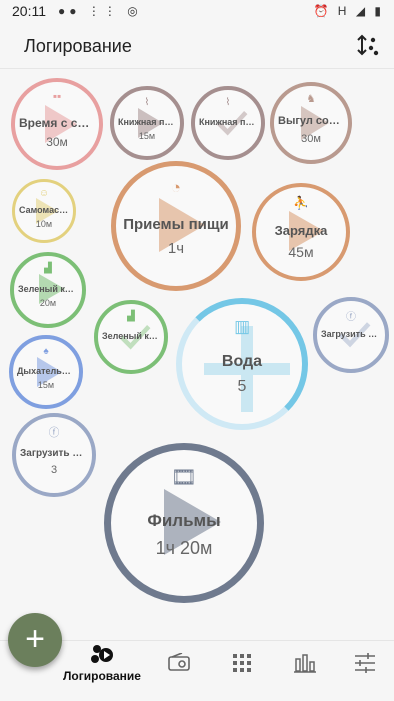 This screenshot has height=701, width=394. I want to click on dots-icon: ●●, so click(69, 11).